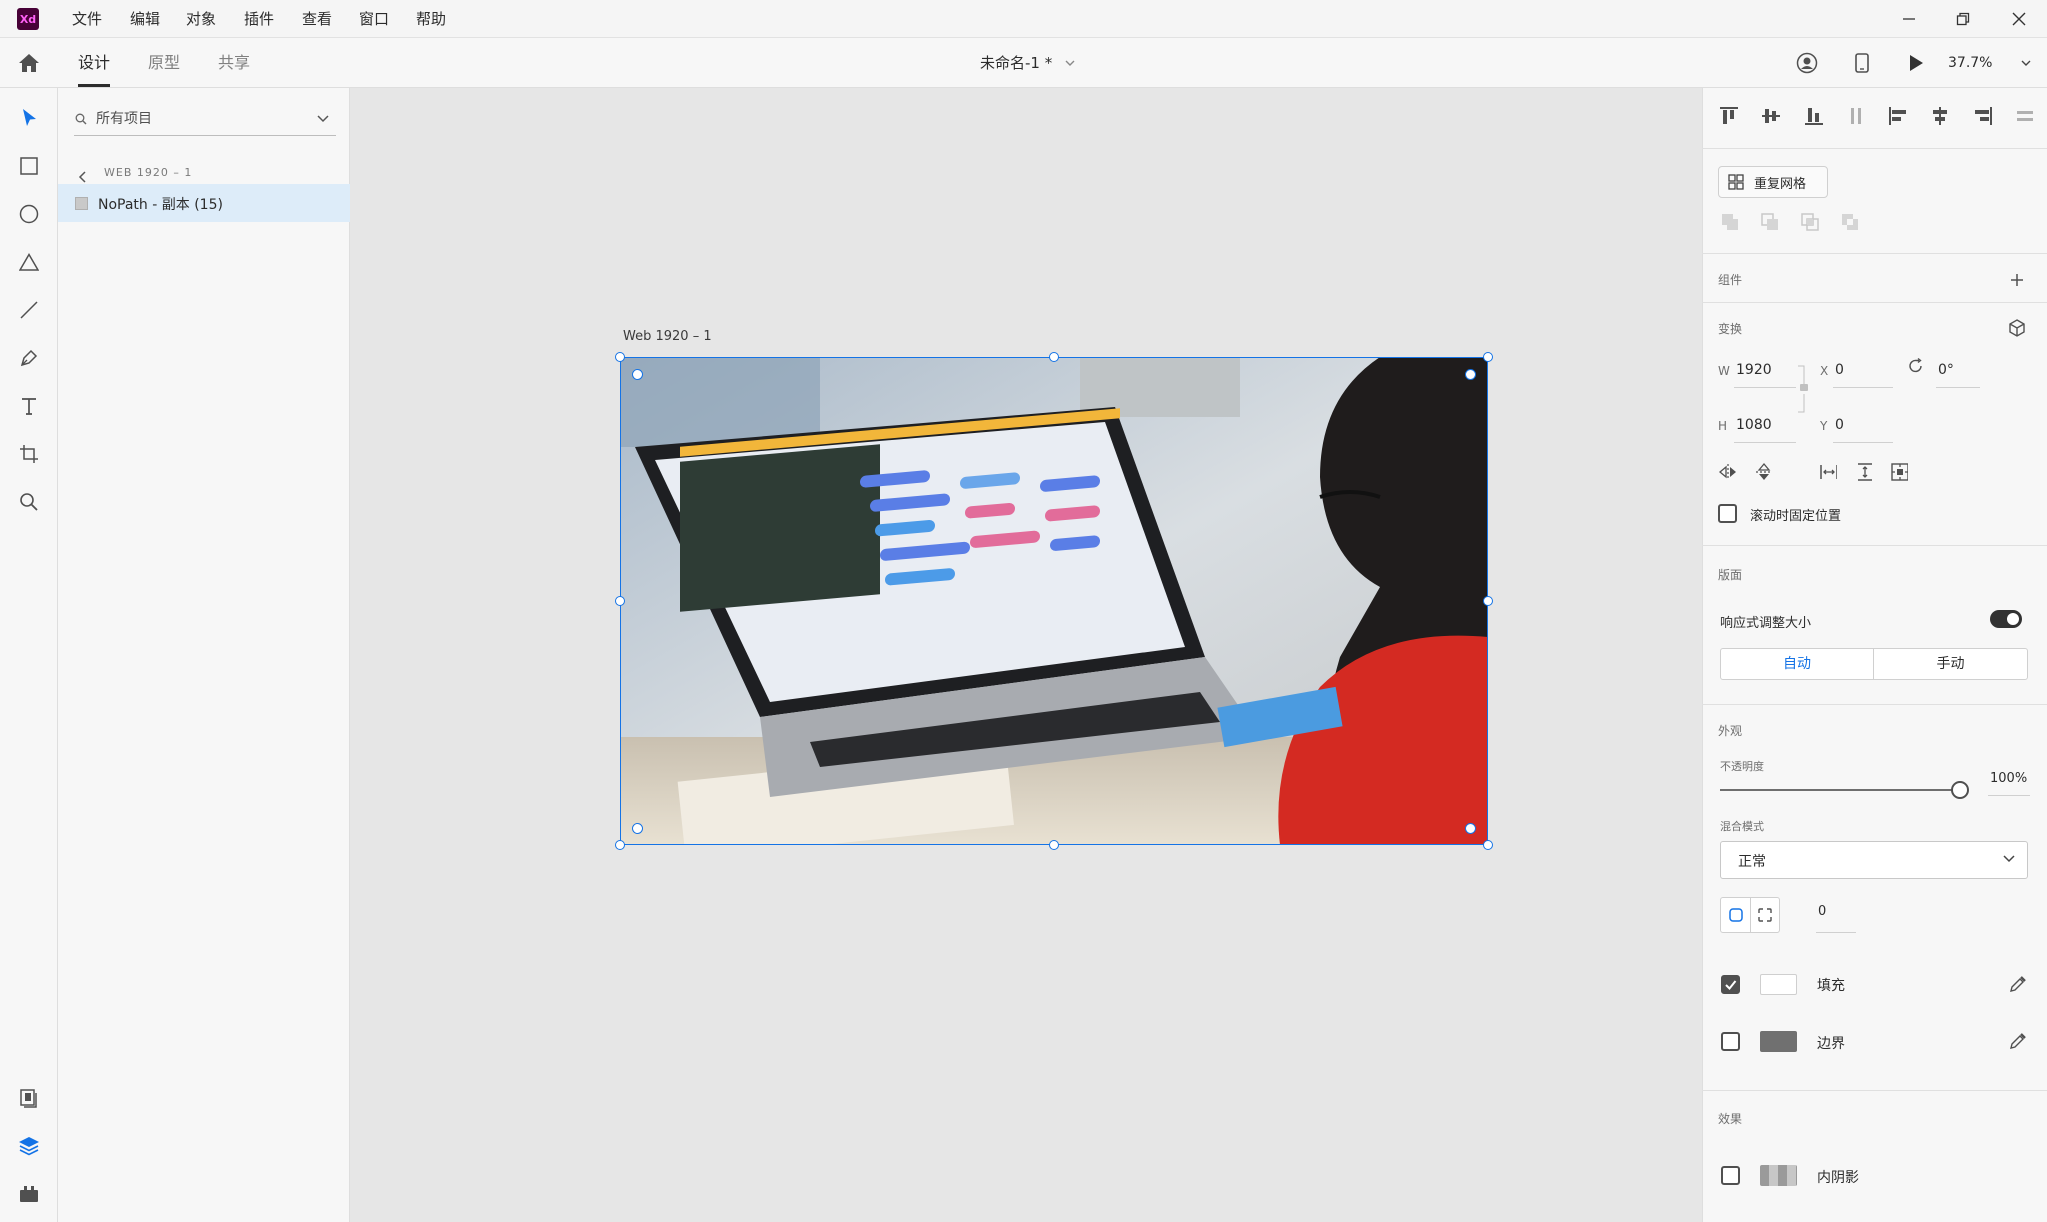 This screenshot has width=2047, height=1222. What do you see at coordinates (317, 19) in the screenshot?
I see `menu-view: 查看` at bounding box center [317, 19].